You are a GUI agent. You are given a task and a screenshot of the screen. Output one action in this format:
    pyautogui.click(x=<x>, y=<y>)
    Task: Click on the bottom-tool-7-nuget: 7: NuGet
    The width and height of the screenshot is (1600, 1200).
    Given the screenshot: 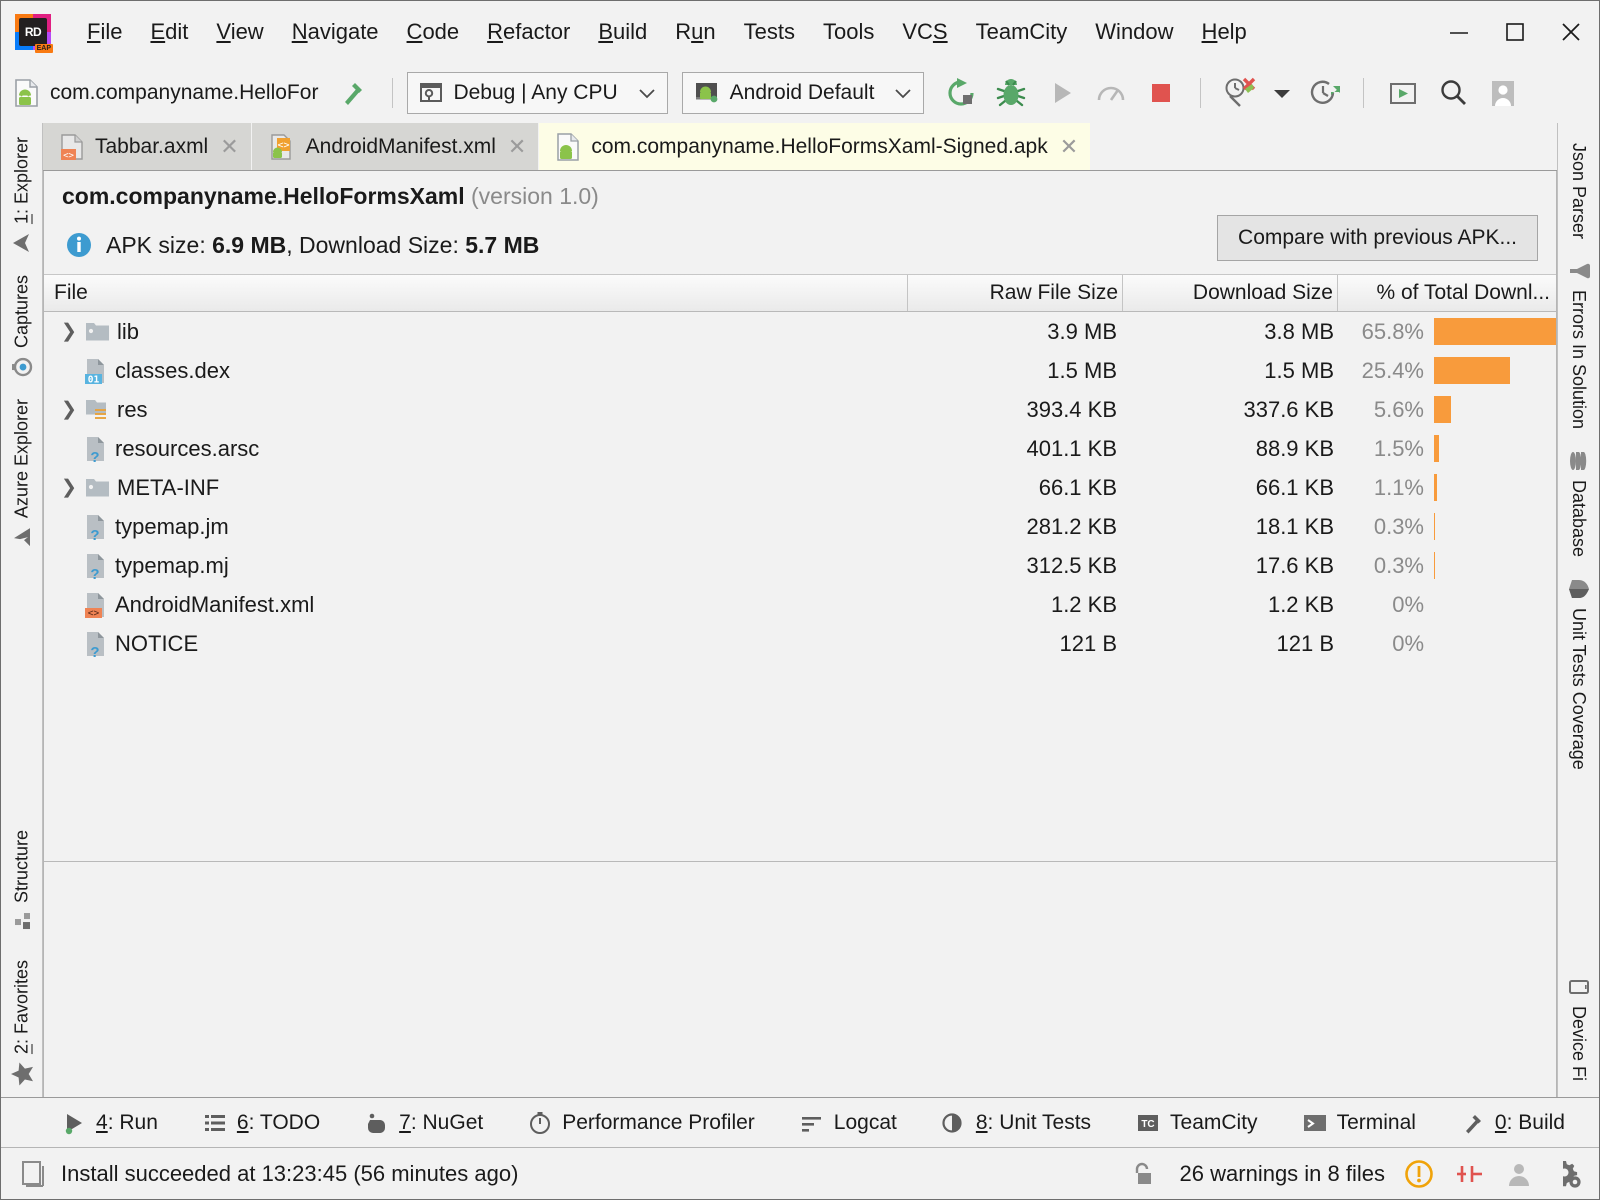 What is the action you would take?
    pyautogui.click(x=434, y=1123)
    